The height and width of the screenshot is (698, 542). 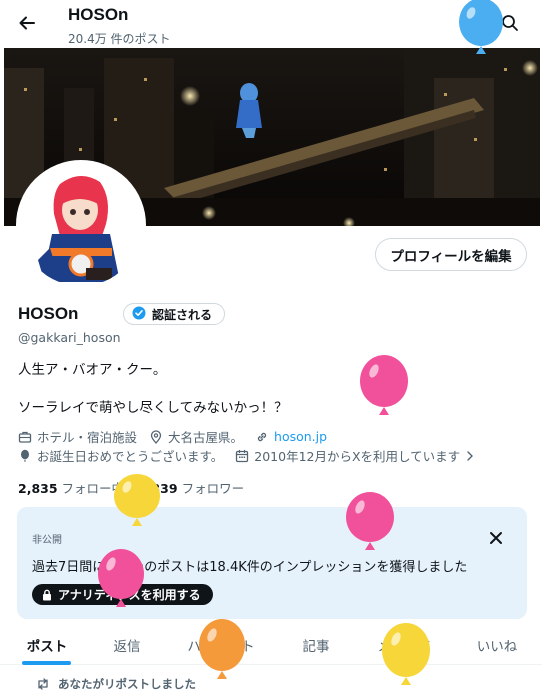 I want to click on active-tab-indicator, so click(x=46, y=663).